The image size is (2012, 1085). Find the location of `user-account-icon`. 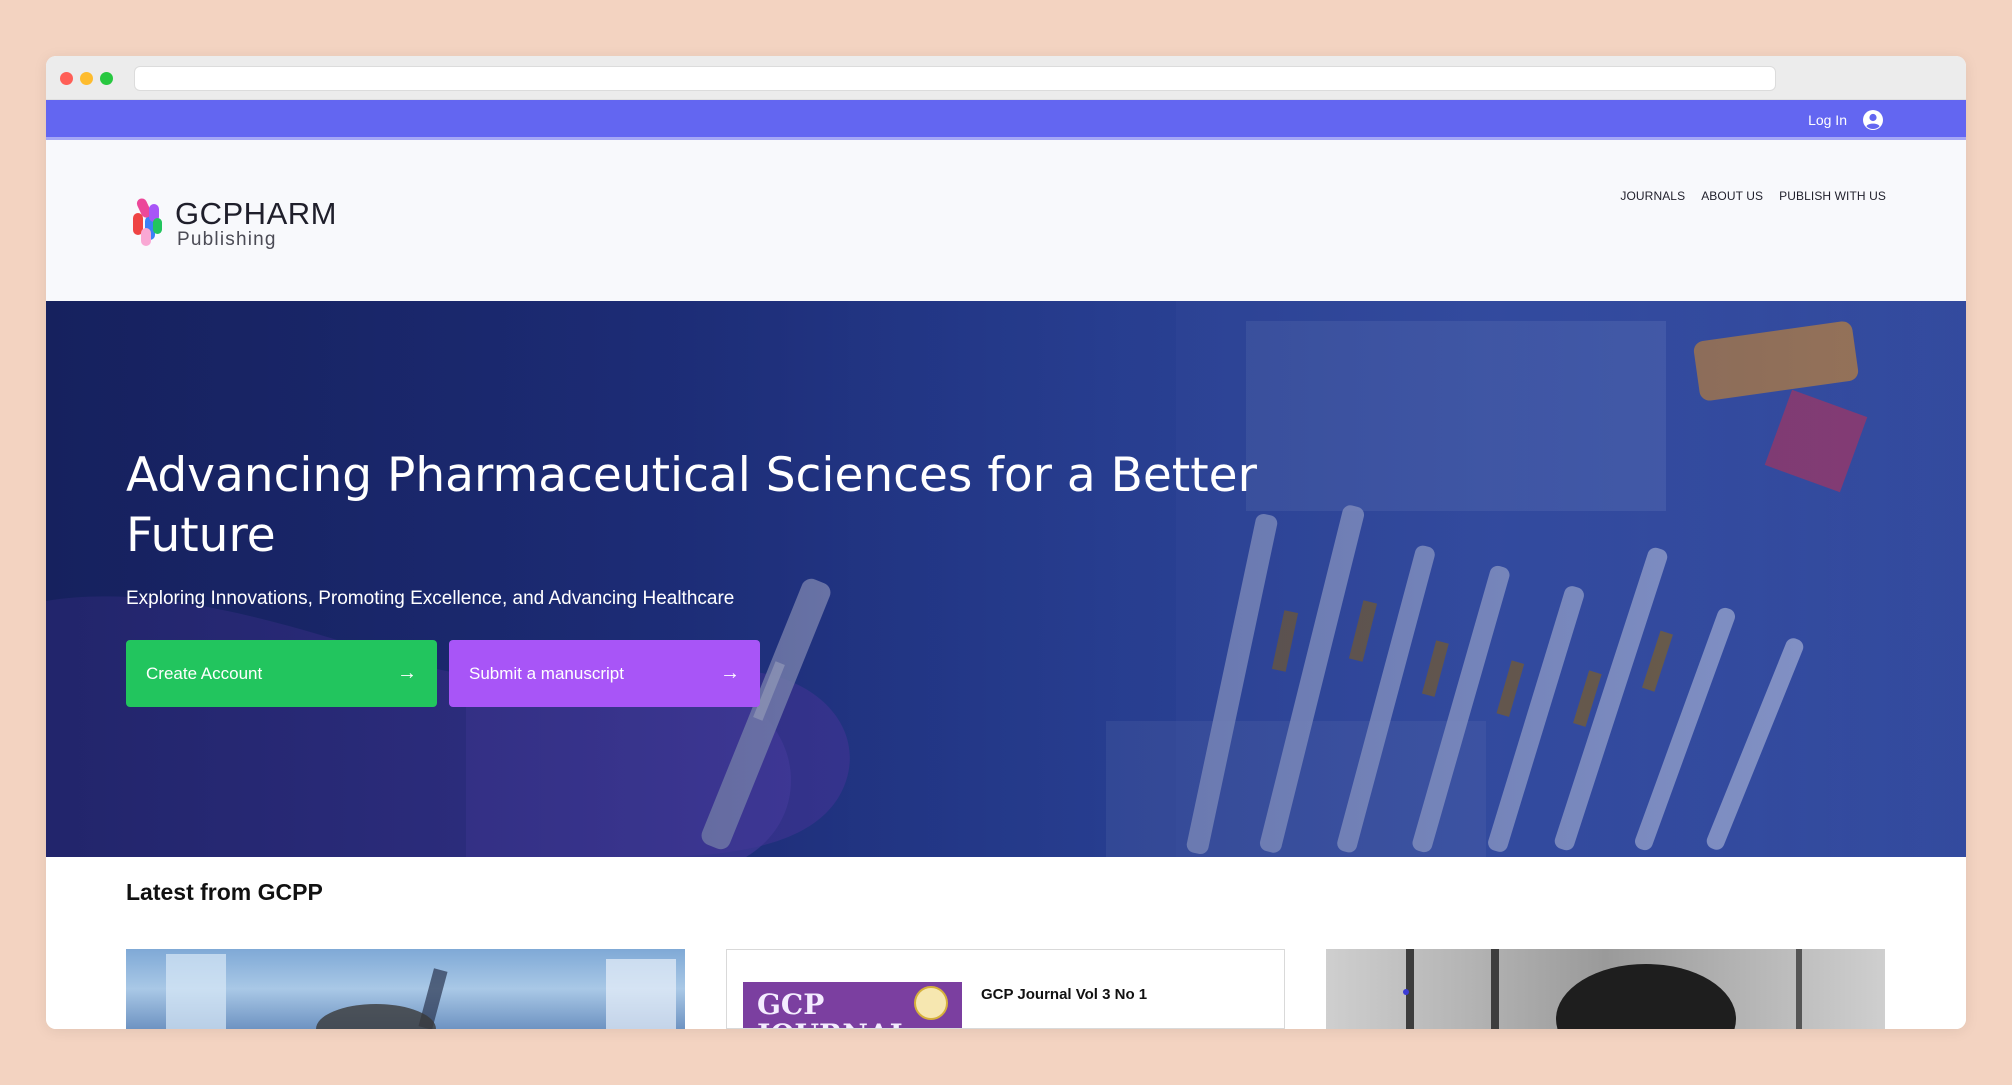

user-account-icon is located at coordinates (1873, 120).